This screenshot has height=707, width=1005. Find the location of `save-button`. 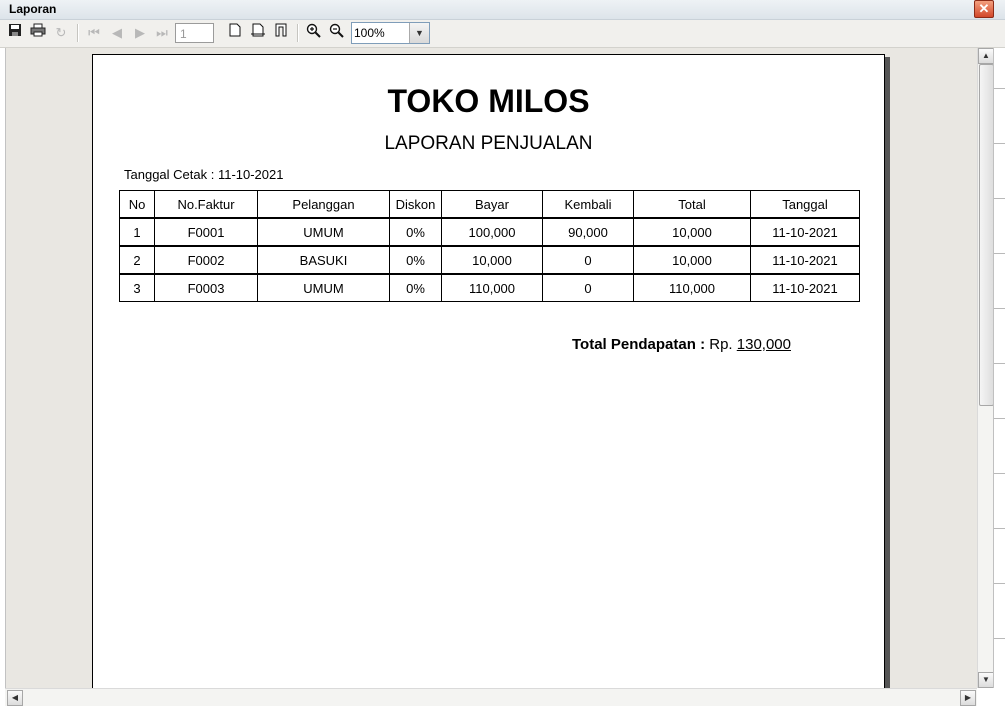

save-button is located at coordinates (15, 33).